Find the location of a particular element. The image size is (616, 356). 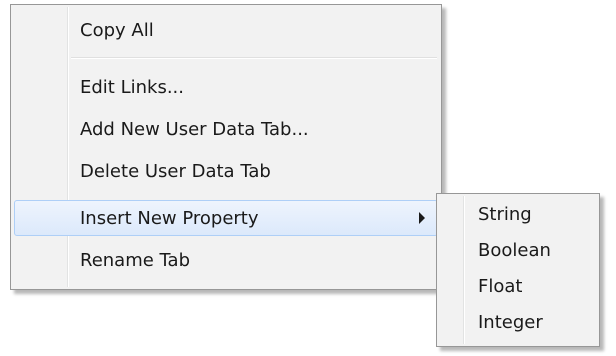

submenu-item-label: String is located at coordinates (505, 214).